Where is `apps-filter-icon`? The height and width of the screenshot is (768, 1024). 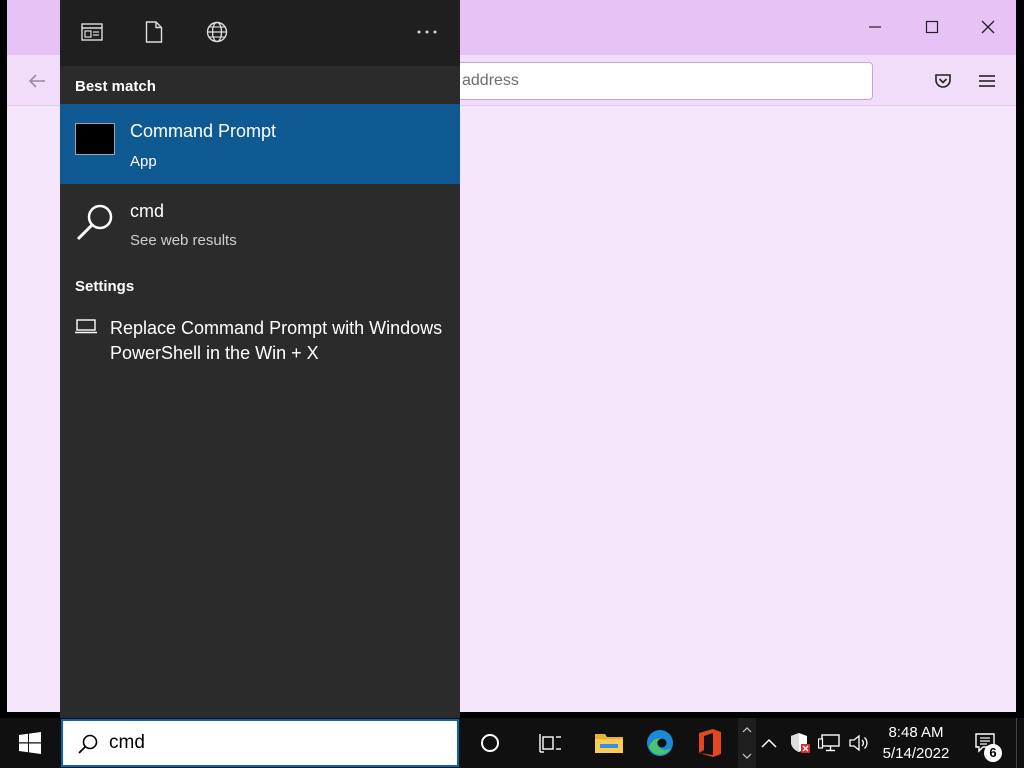 apps-filter-icon is located at coordinates (92, 32).